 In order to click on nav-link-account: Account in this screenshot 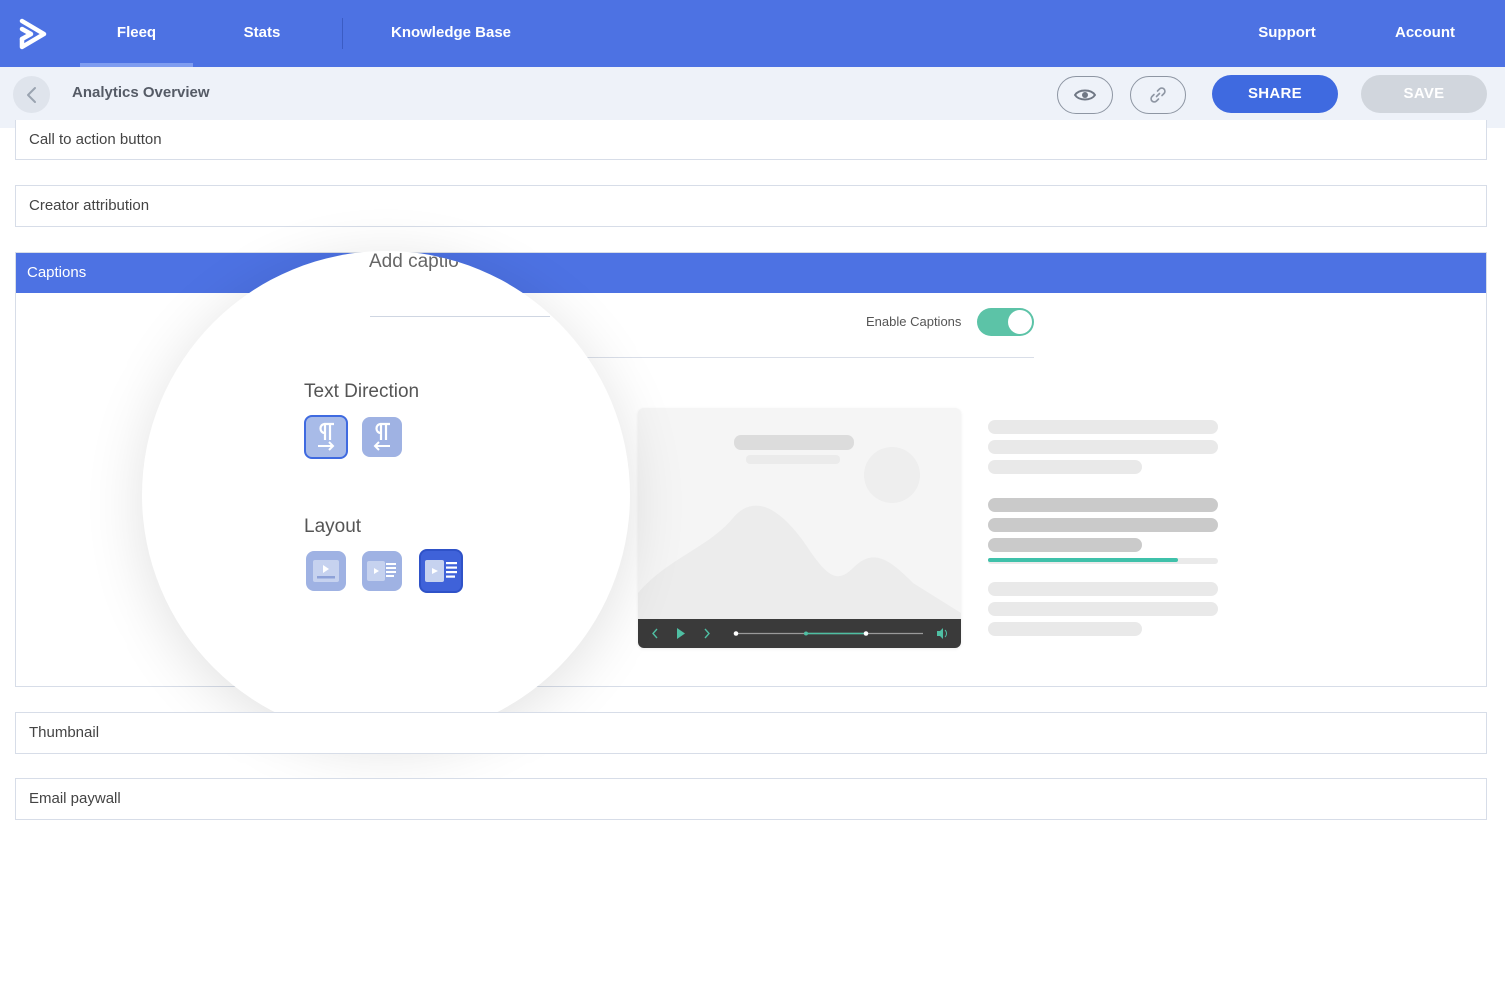, I will do `click(1425, 33)`.